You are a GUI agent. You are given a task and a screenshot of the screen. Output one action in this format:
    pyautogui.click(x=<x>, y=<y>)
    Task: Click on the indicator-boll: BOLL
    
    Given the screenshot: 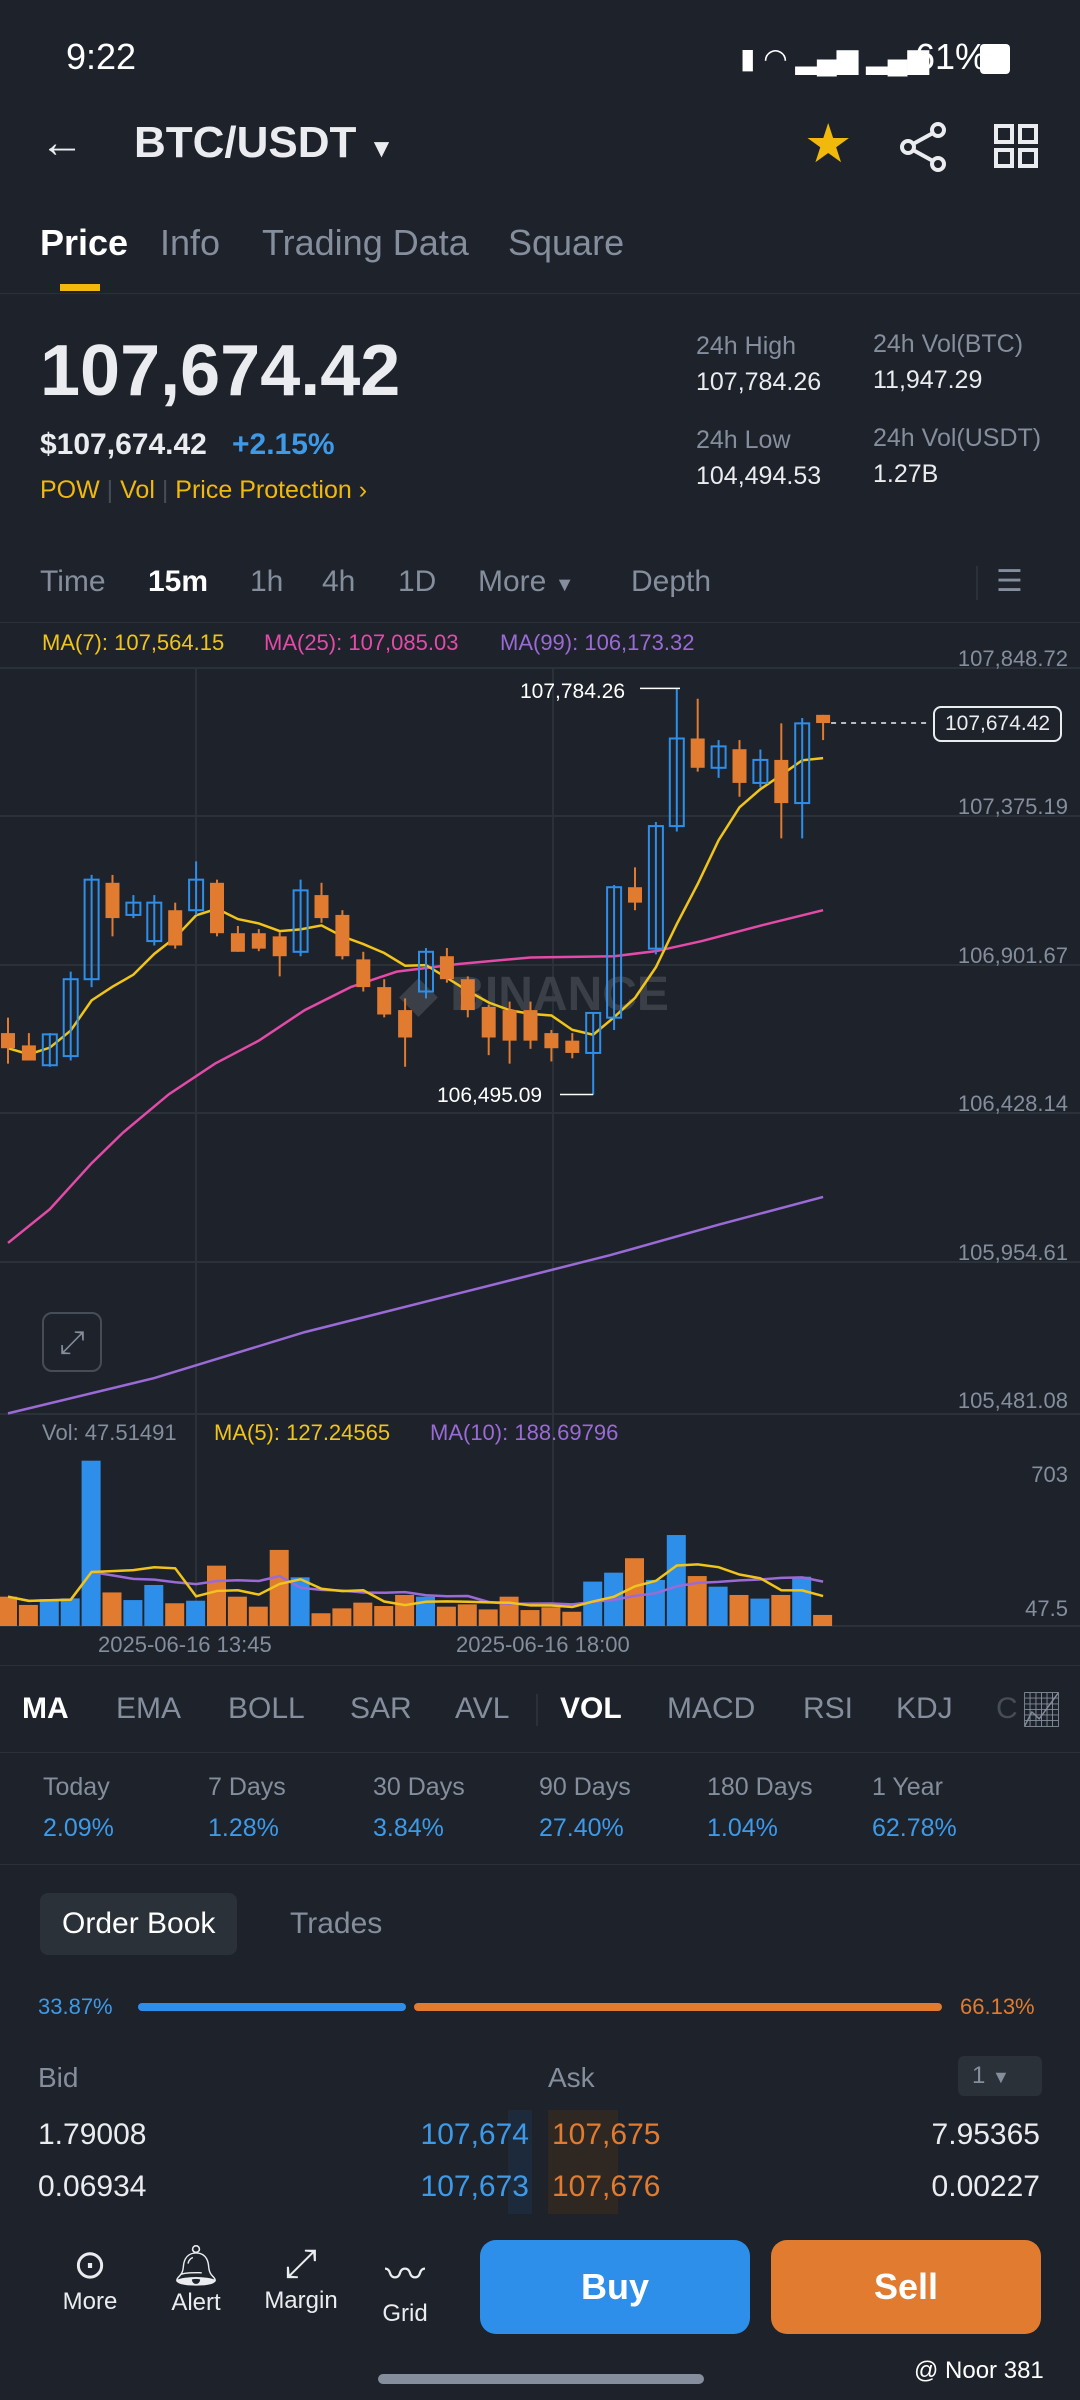 What is the action you would take?
    pyautogui.click(x=266, y=1709)
    